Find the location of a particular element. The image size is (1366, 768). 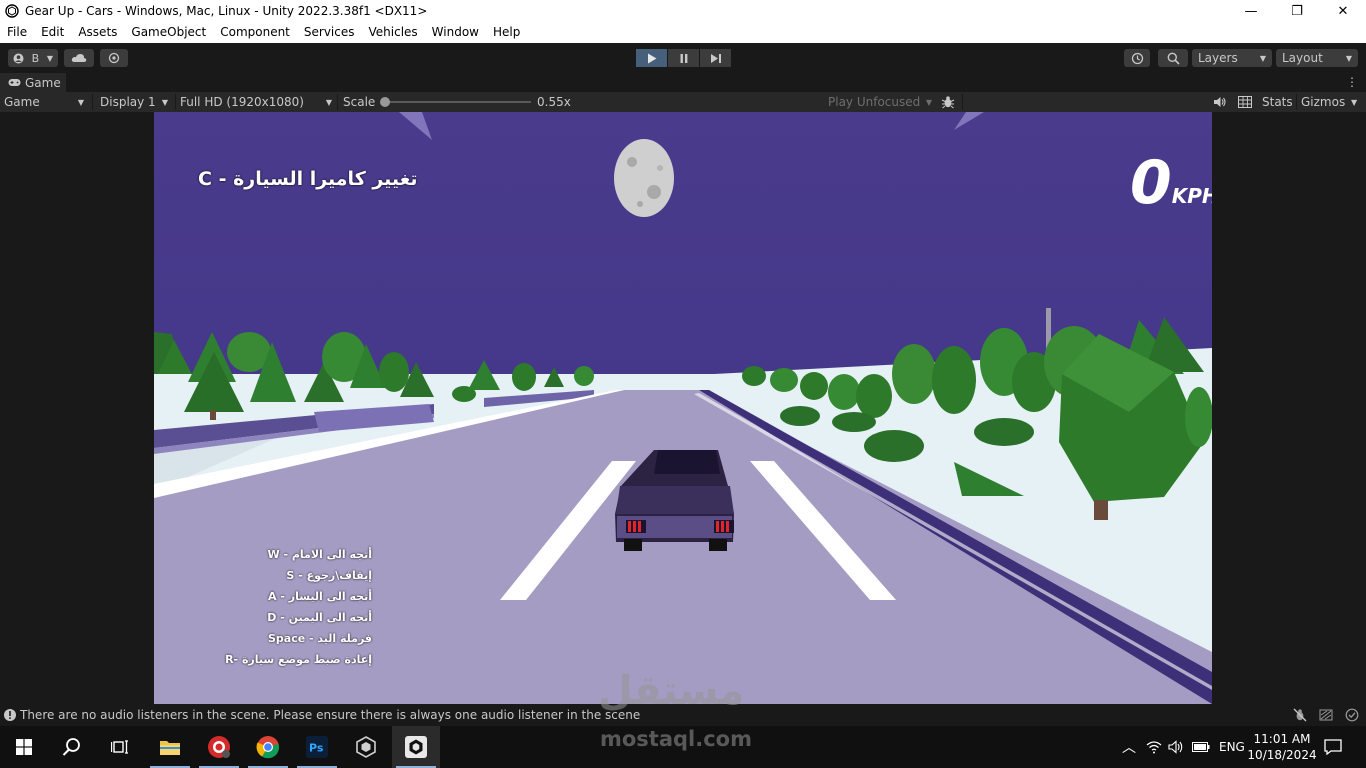

pause-button is located at coordinates (683, 58).